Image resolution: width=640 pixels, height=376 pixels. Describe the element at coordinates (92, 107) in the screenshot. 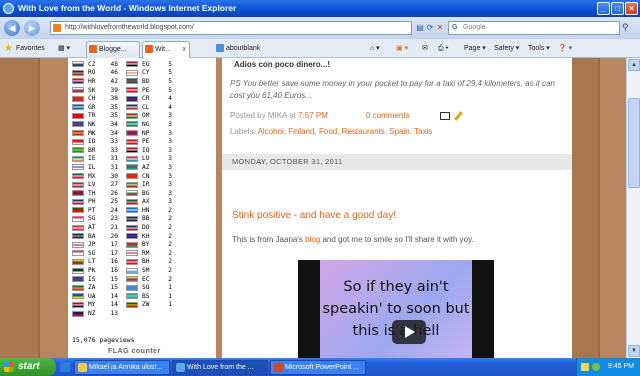

I see `country-code: GR` at that location.